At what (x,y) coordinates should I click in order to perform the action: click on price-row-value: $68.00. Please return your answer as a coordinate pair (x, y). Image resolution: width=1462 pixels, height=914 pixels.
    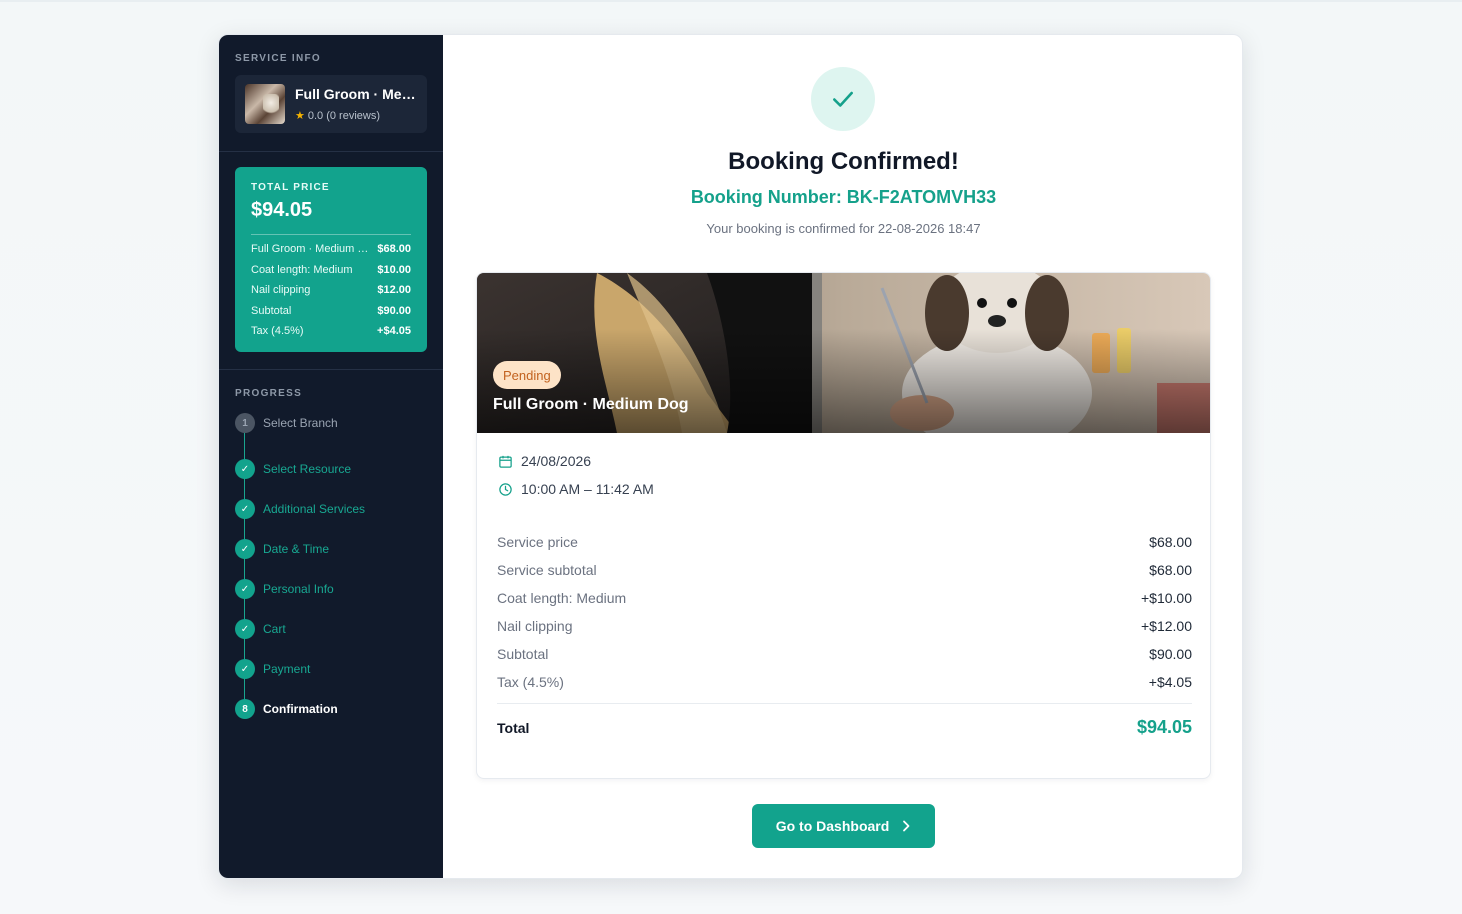
    Looking at the image, I should click on (394, 249).